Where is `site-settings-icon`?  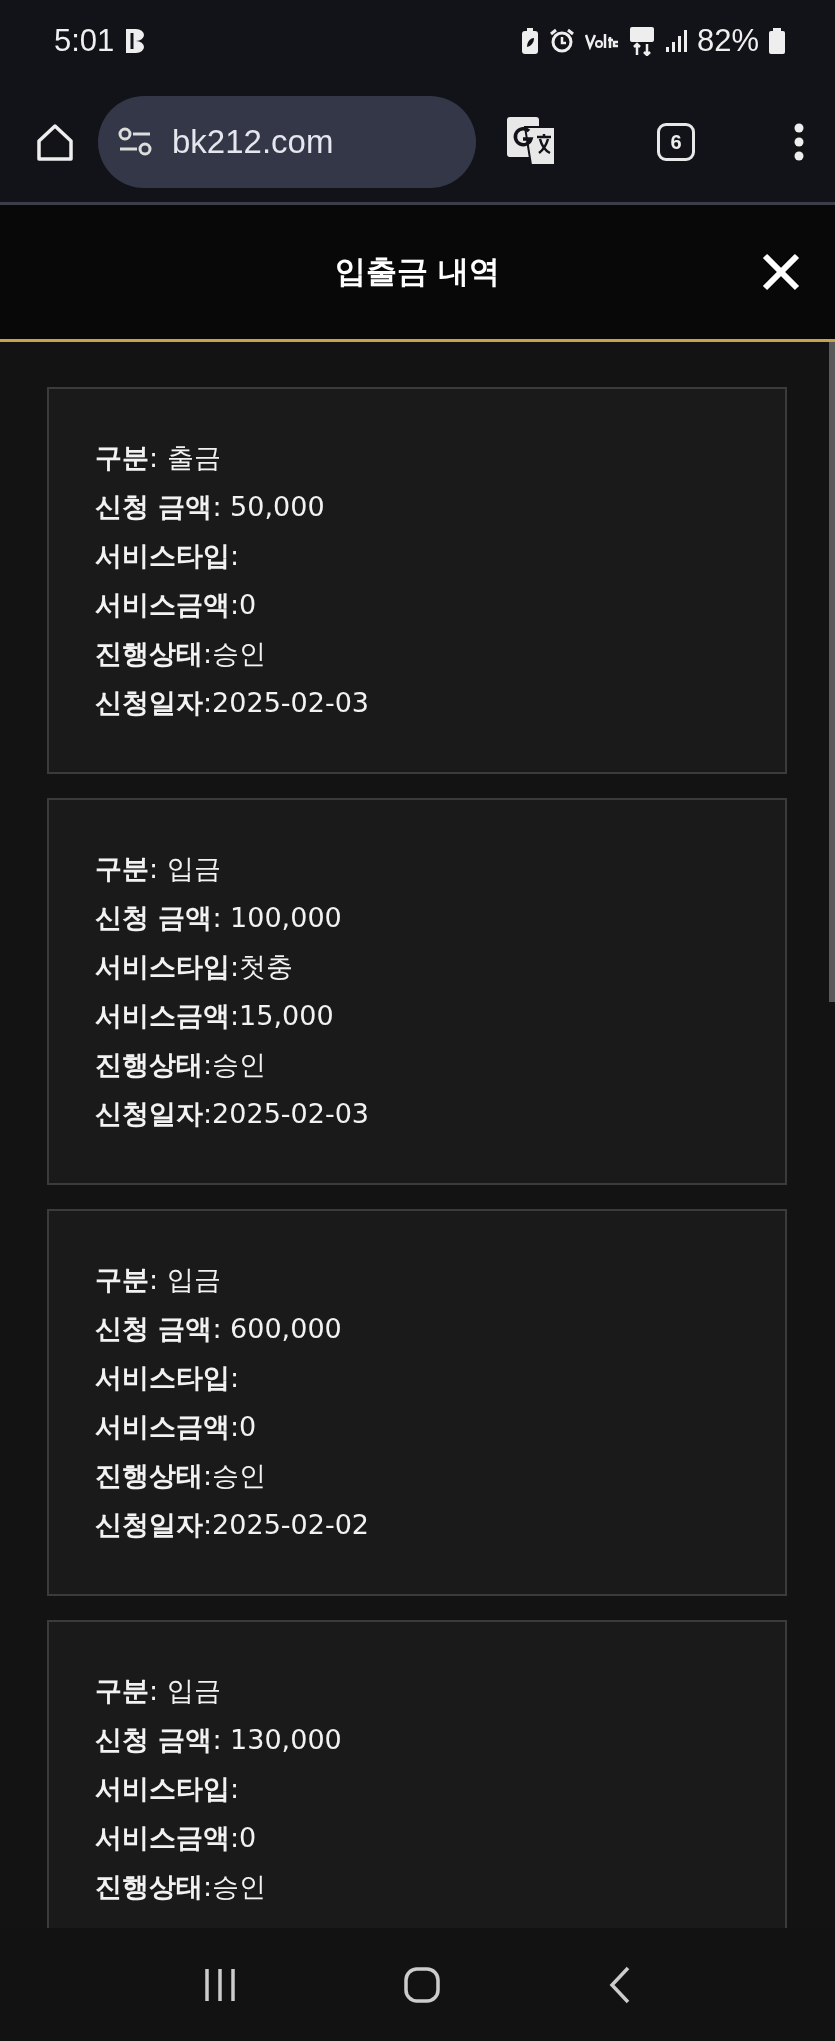
site-settings-icon is located at coordinates (135, 142).